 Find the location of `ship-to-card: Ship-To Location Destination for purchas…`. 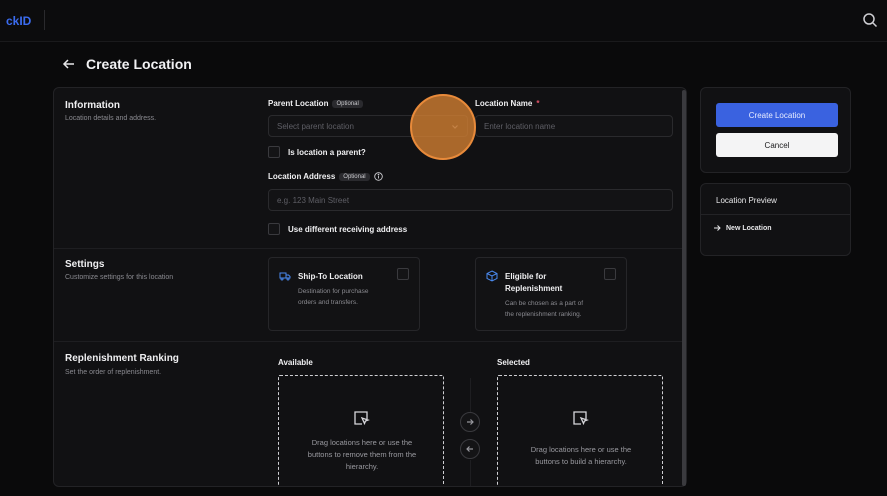

ship-to-card: Ship-To Location Destination for purchas… is located at coordinates (344, 294).